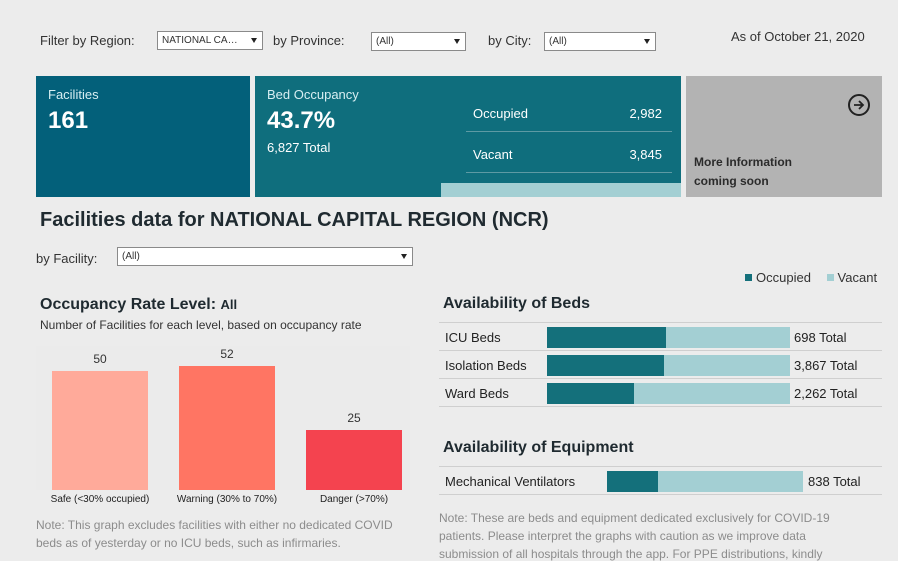 This screenshot has width=898, height=561. What do you see at coordinates (418, 41) in the screenshot?
I see `province-select: (All)` at bounding box center [418, 41].